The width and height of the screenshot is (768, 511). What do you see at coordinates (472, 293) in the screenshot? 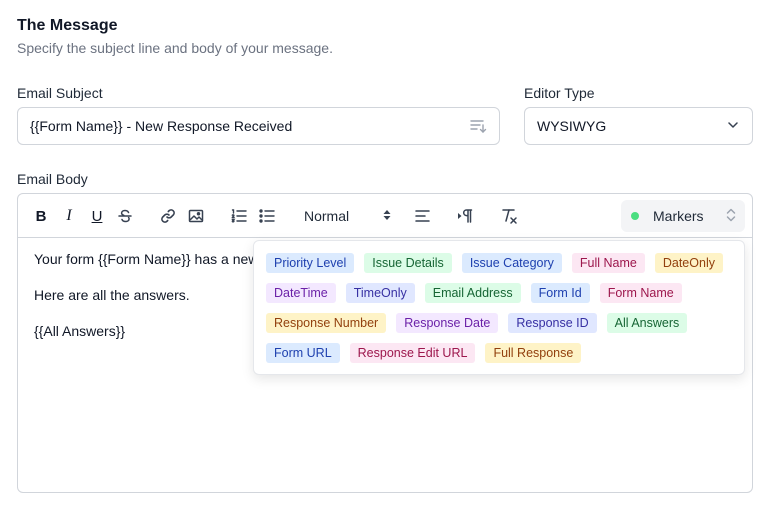
I see `marker-chip: Email Address` at bounding box center [472, 293].